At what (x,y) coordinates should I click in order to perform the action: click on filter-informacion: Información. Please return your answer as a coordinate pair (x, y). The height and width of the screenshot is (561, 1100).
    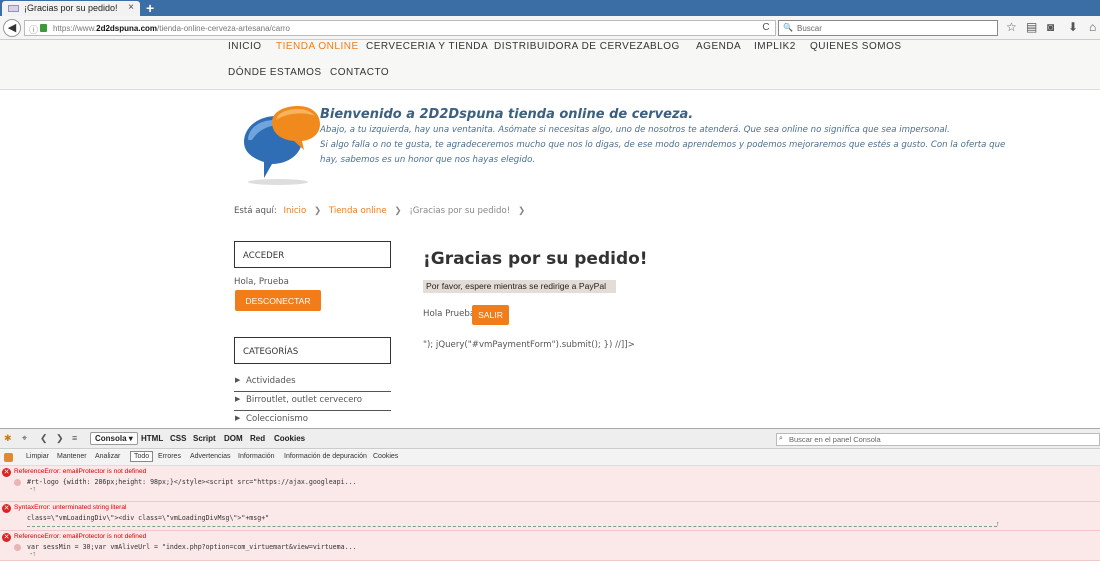
    Looking at the image, I should click on (256, 456).